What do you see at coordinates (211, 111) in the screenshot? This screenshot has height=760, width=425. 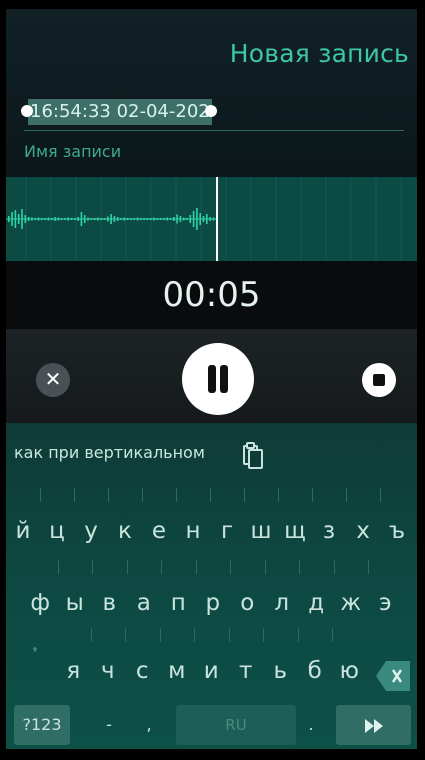 I see `selection-end-handle` at bounding box center [211, 111].